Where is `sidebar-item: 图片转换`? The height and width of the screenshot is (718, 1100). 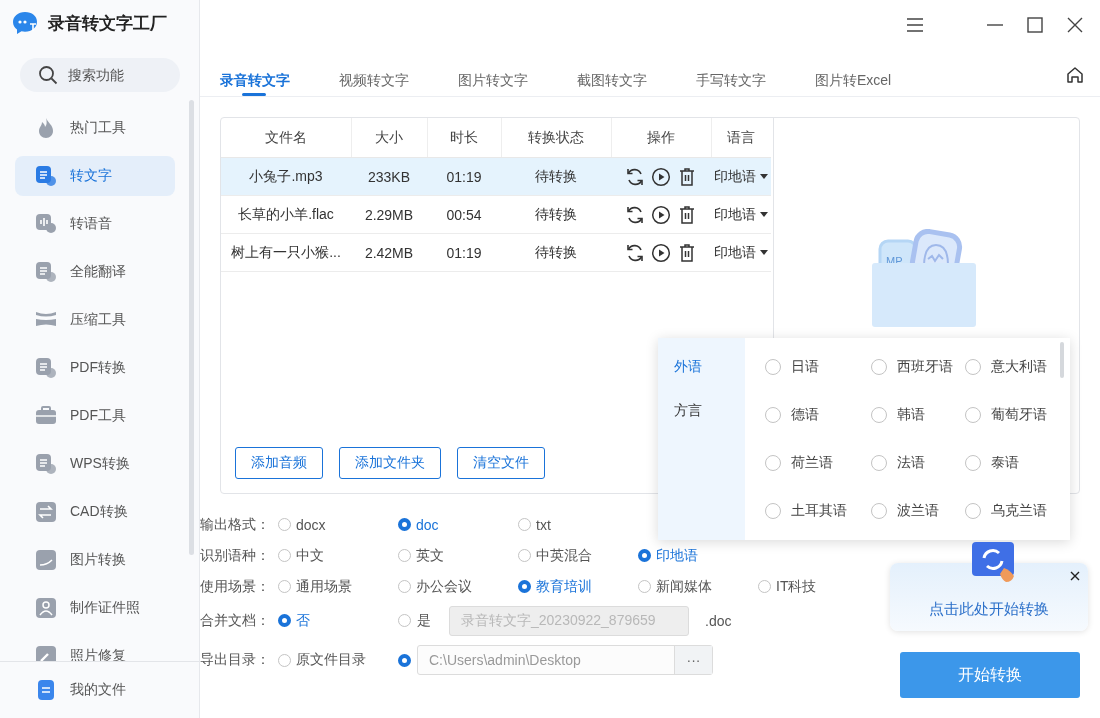 sidebar-item: 图片转换 is located at coordinates (95, 560).